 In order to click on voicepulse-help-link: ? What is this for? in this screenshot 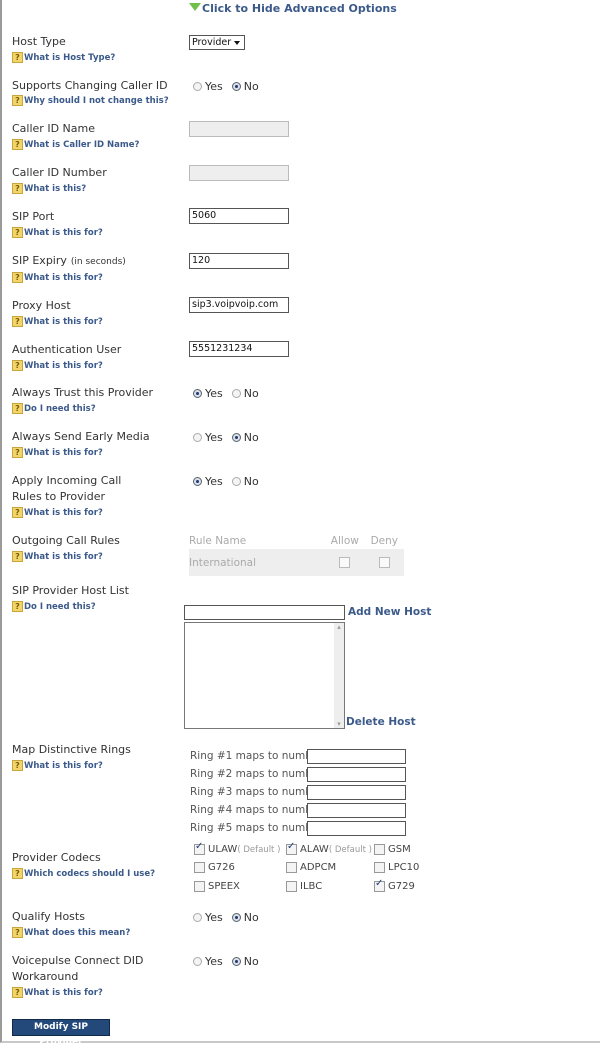, I will do `click(57, 992)`.